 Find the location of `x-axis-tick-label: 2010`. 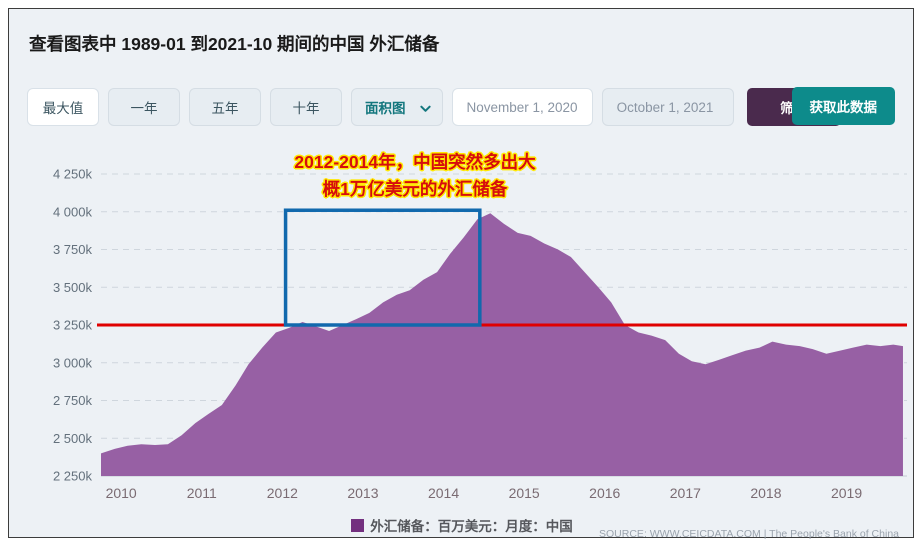

x-axis-tick-label: 2010 is located at coordinates (121, 493).